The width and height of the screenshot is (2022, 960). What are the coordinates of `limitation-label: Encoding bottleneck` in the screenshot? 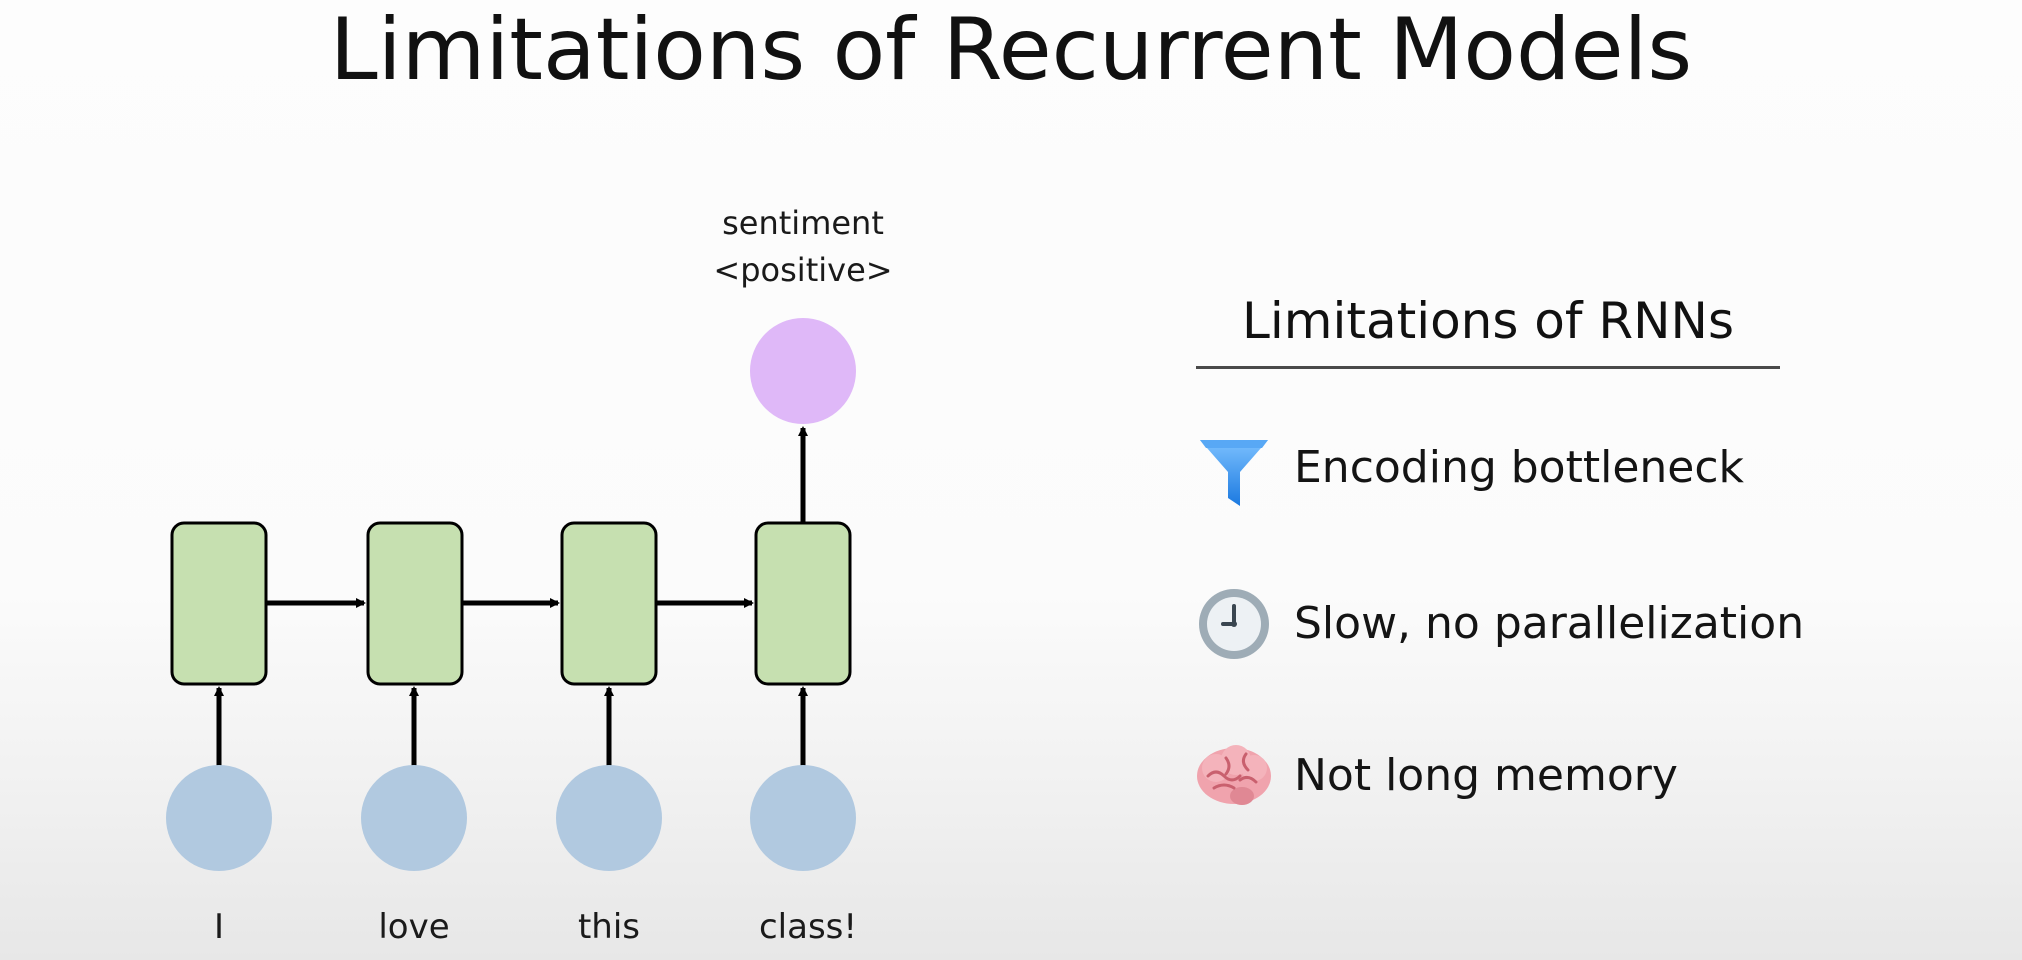 It's located at (1519, 467).